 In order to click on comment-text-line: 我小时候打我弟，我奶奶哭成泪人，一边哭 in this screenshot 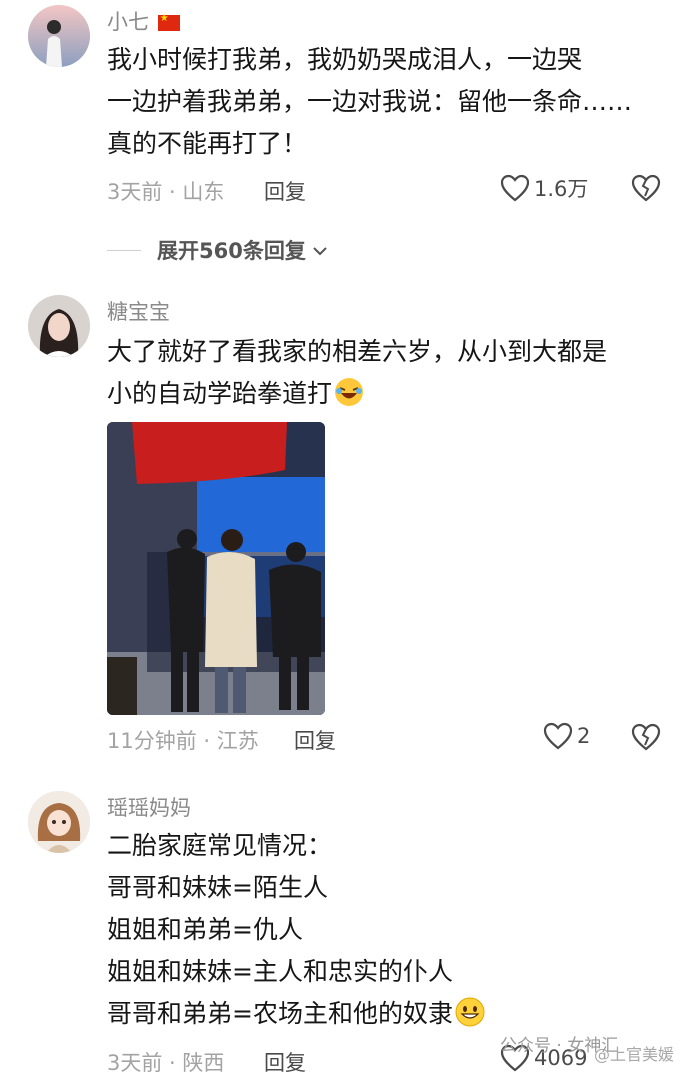, I will do `click(345, 59)`.